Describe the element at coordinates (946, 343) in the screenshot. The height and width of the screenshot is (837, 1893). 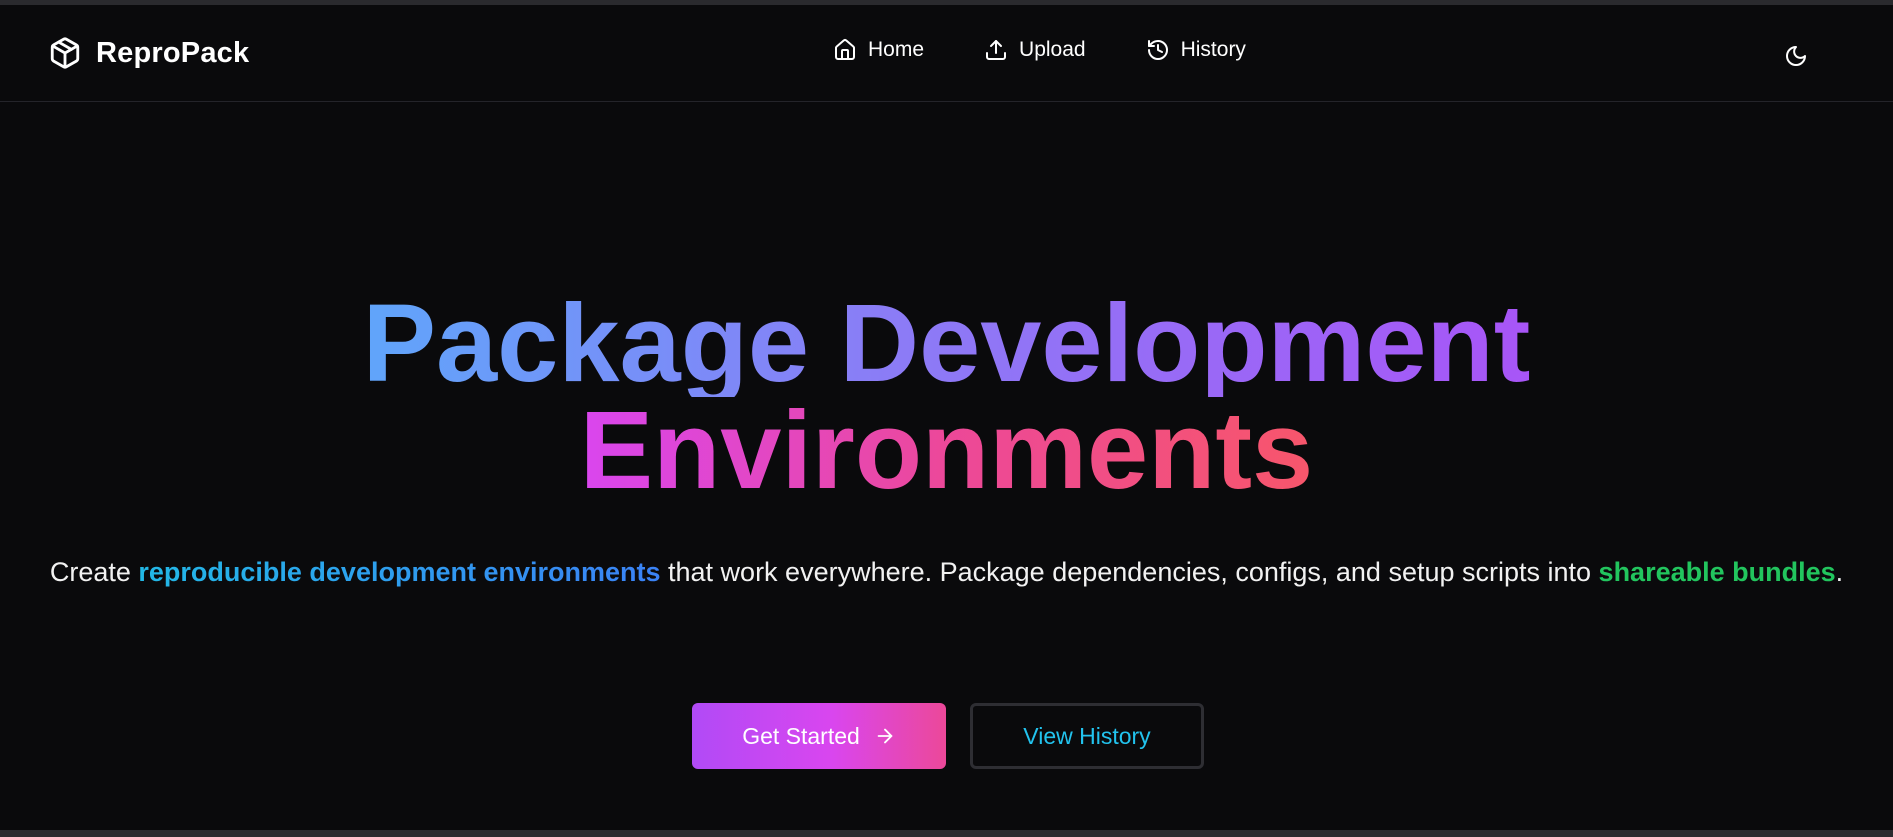
I see `headline-line-1: Package Development` at that location.